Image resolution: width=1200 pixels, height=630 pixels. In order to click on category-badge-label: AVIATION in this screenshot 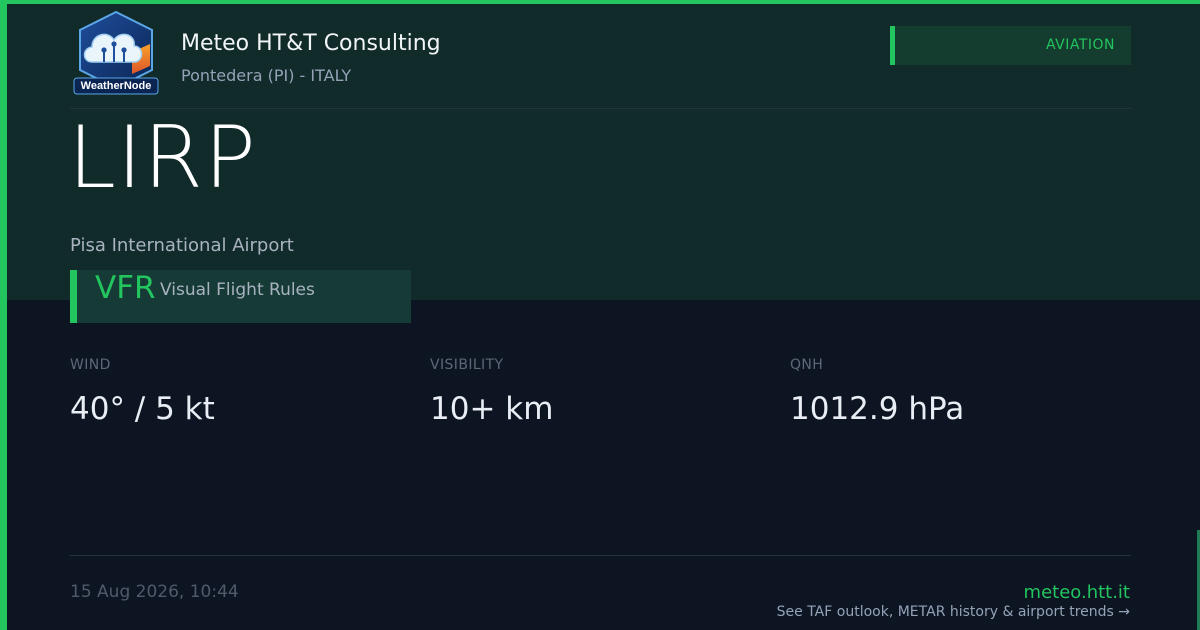, I will do `click(1080, 45)`.